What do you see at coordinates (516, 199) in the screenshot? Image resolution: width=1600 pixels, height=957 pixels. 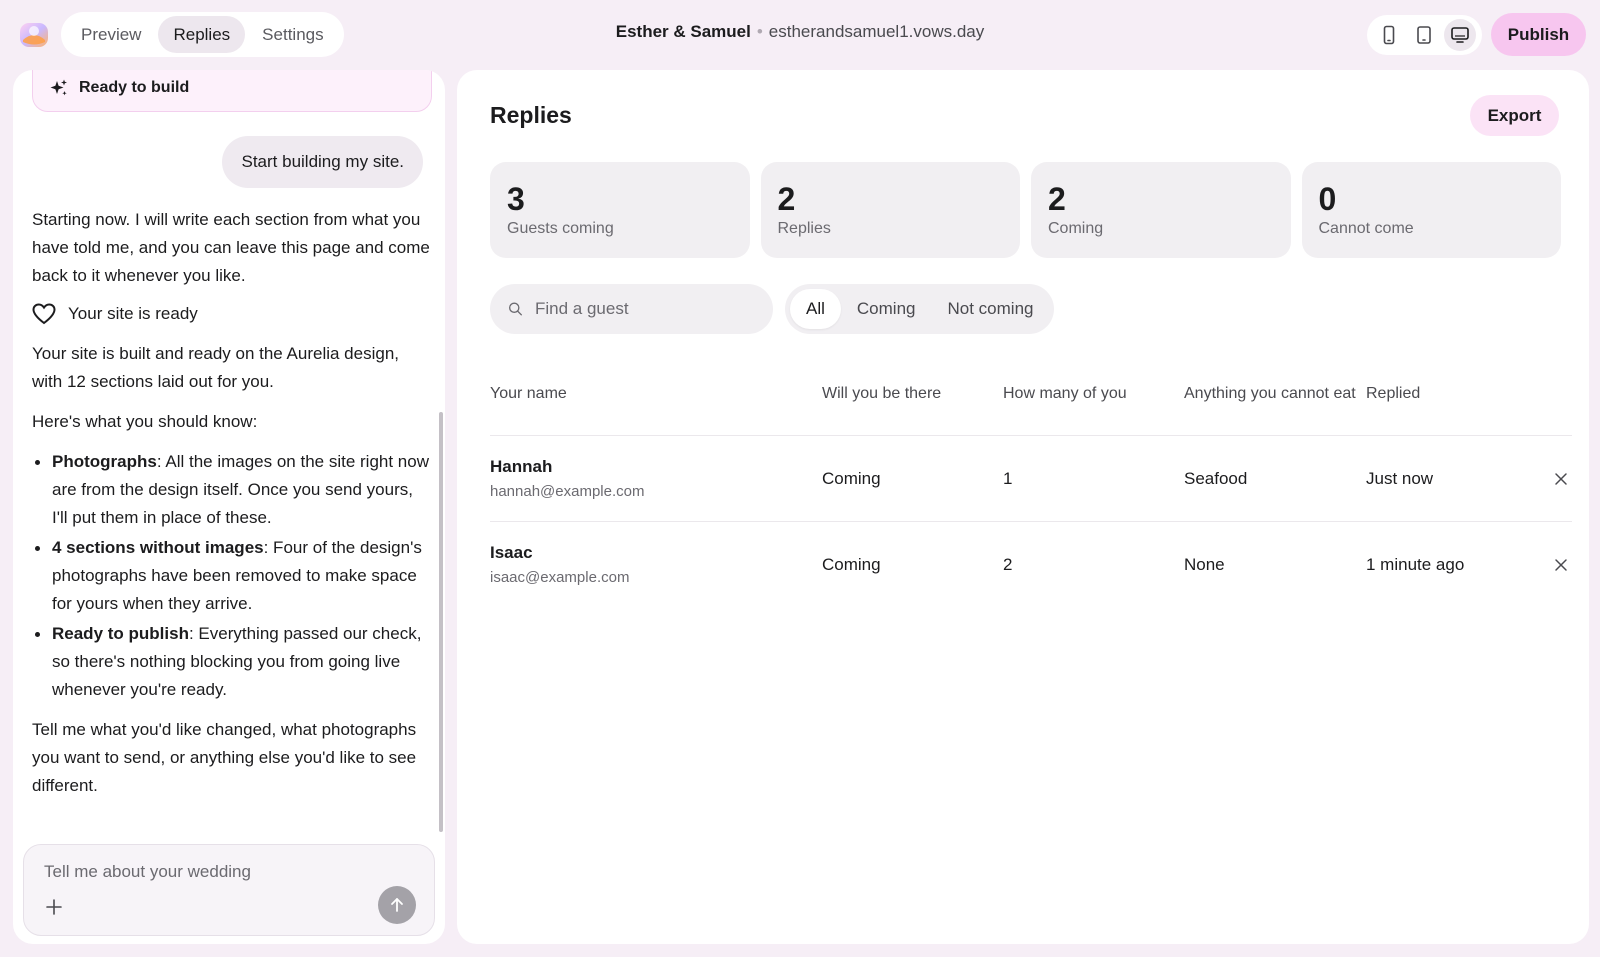 I see `stat-value: 3` at bounding box center [516, 199].